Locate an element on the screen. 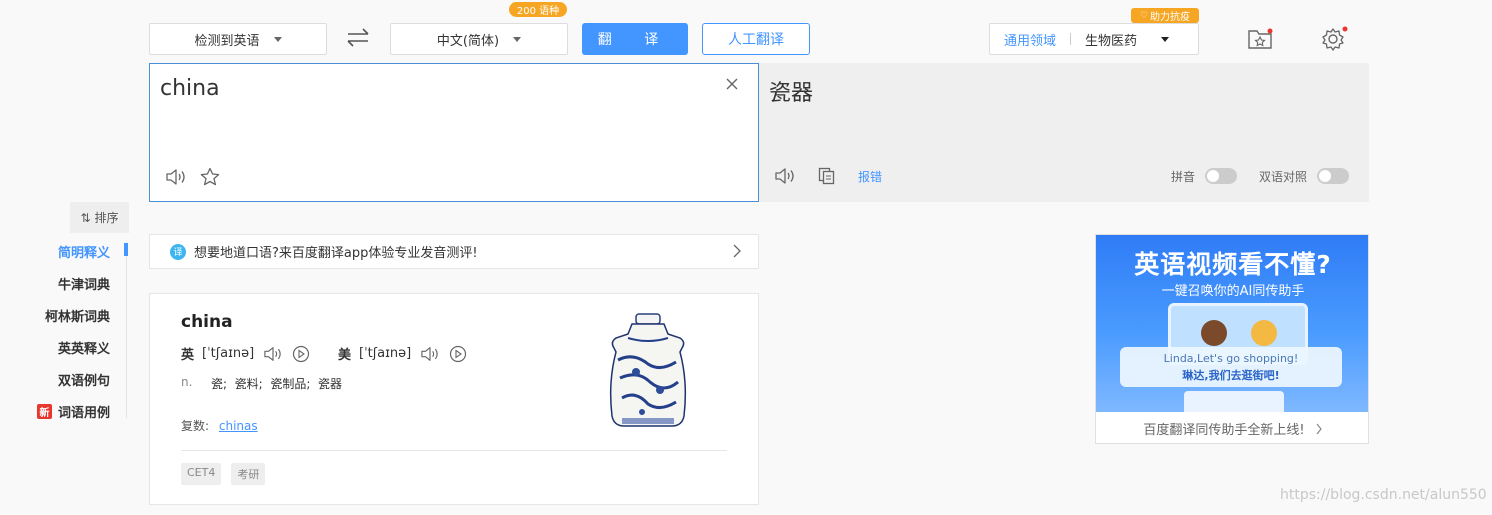 This screenshot has width=1492, height=515. source-language-label: 检测到英语 is located at coordinates (227, 41).